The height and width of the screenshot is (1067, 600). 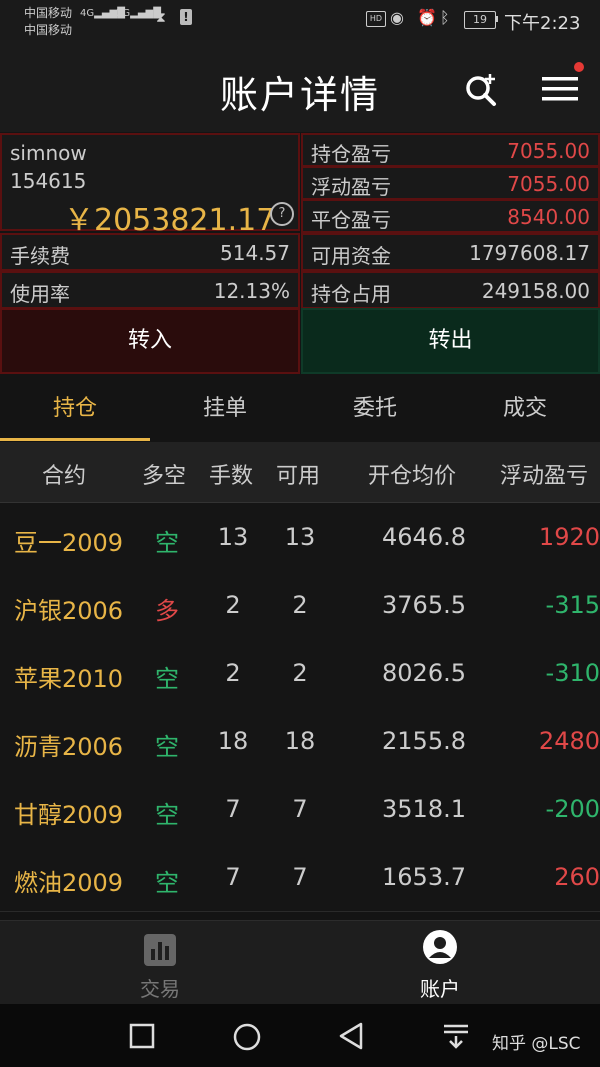 I want to click on row-available: 13, so click(x=300, y=537).